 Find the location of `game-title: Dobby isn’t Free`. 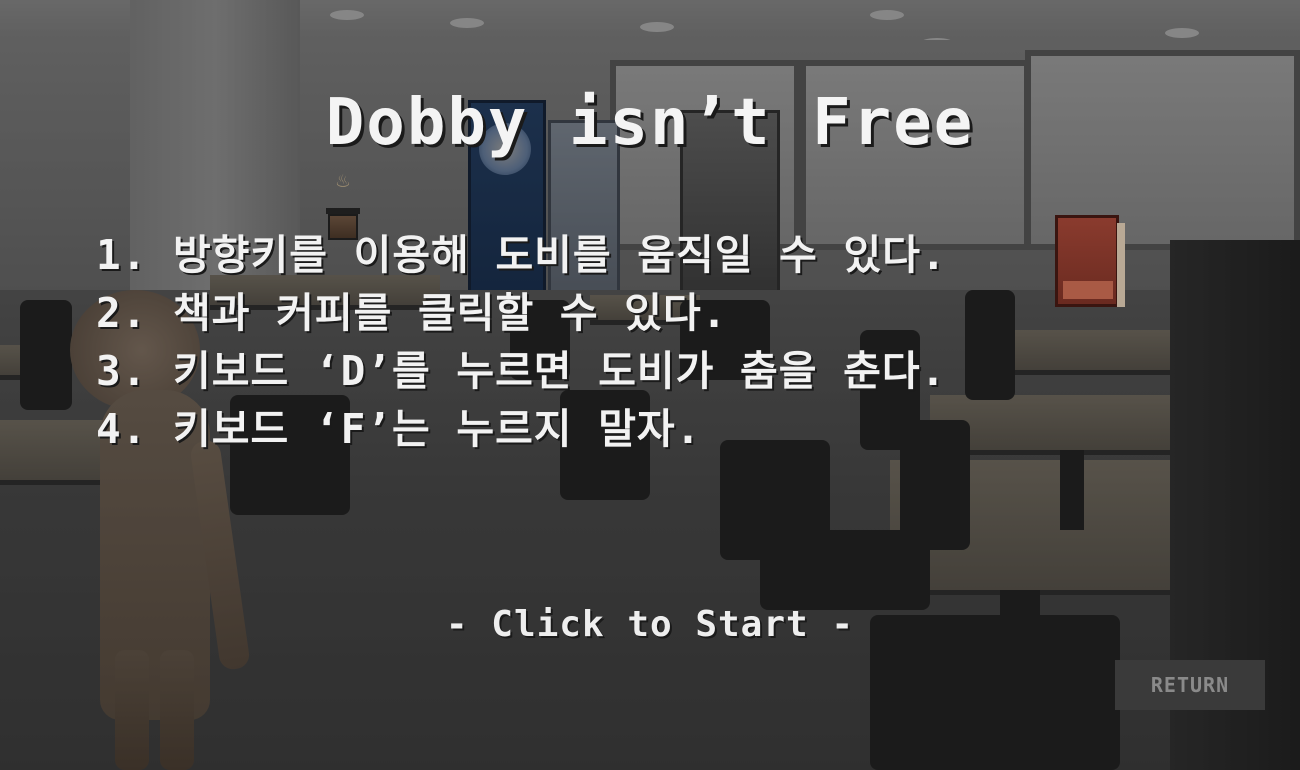

game-title: Dobby isn’t Free is located at coordinates (650, 123).